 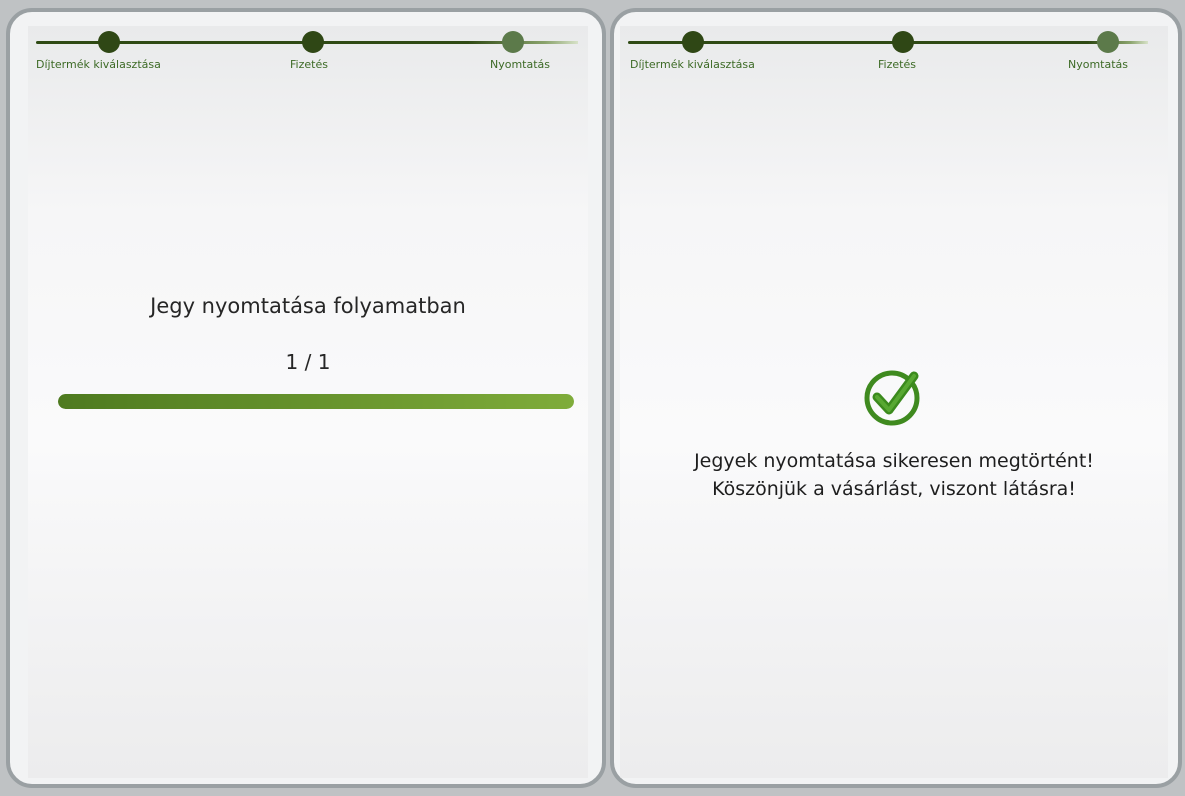 What do you see at coordinates (894, 489) in the screenshot?
I see `success-message-line2: Köszönjük a vásárlást, viszont látásra!` at bounding box center [894, 489].